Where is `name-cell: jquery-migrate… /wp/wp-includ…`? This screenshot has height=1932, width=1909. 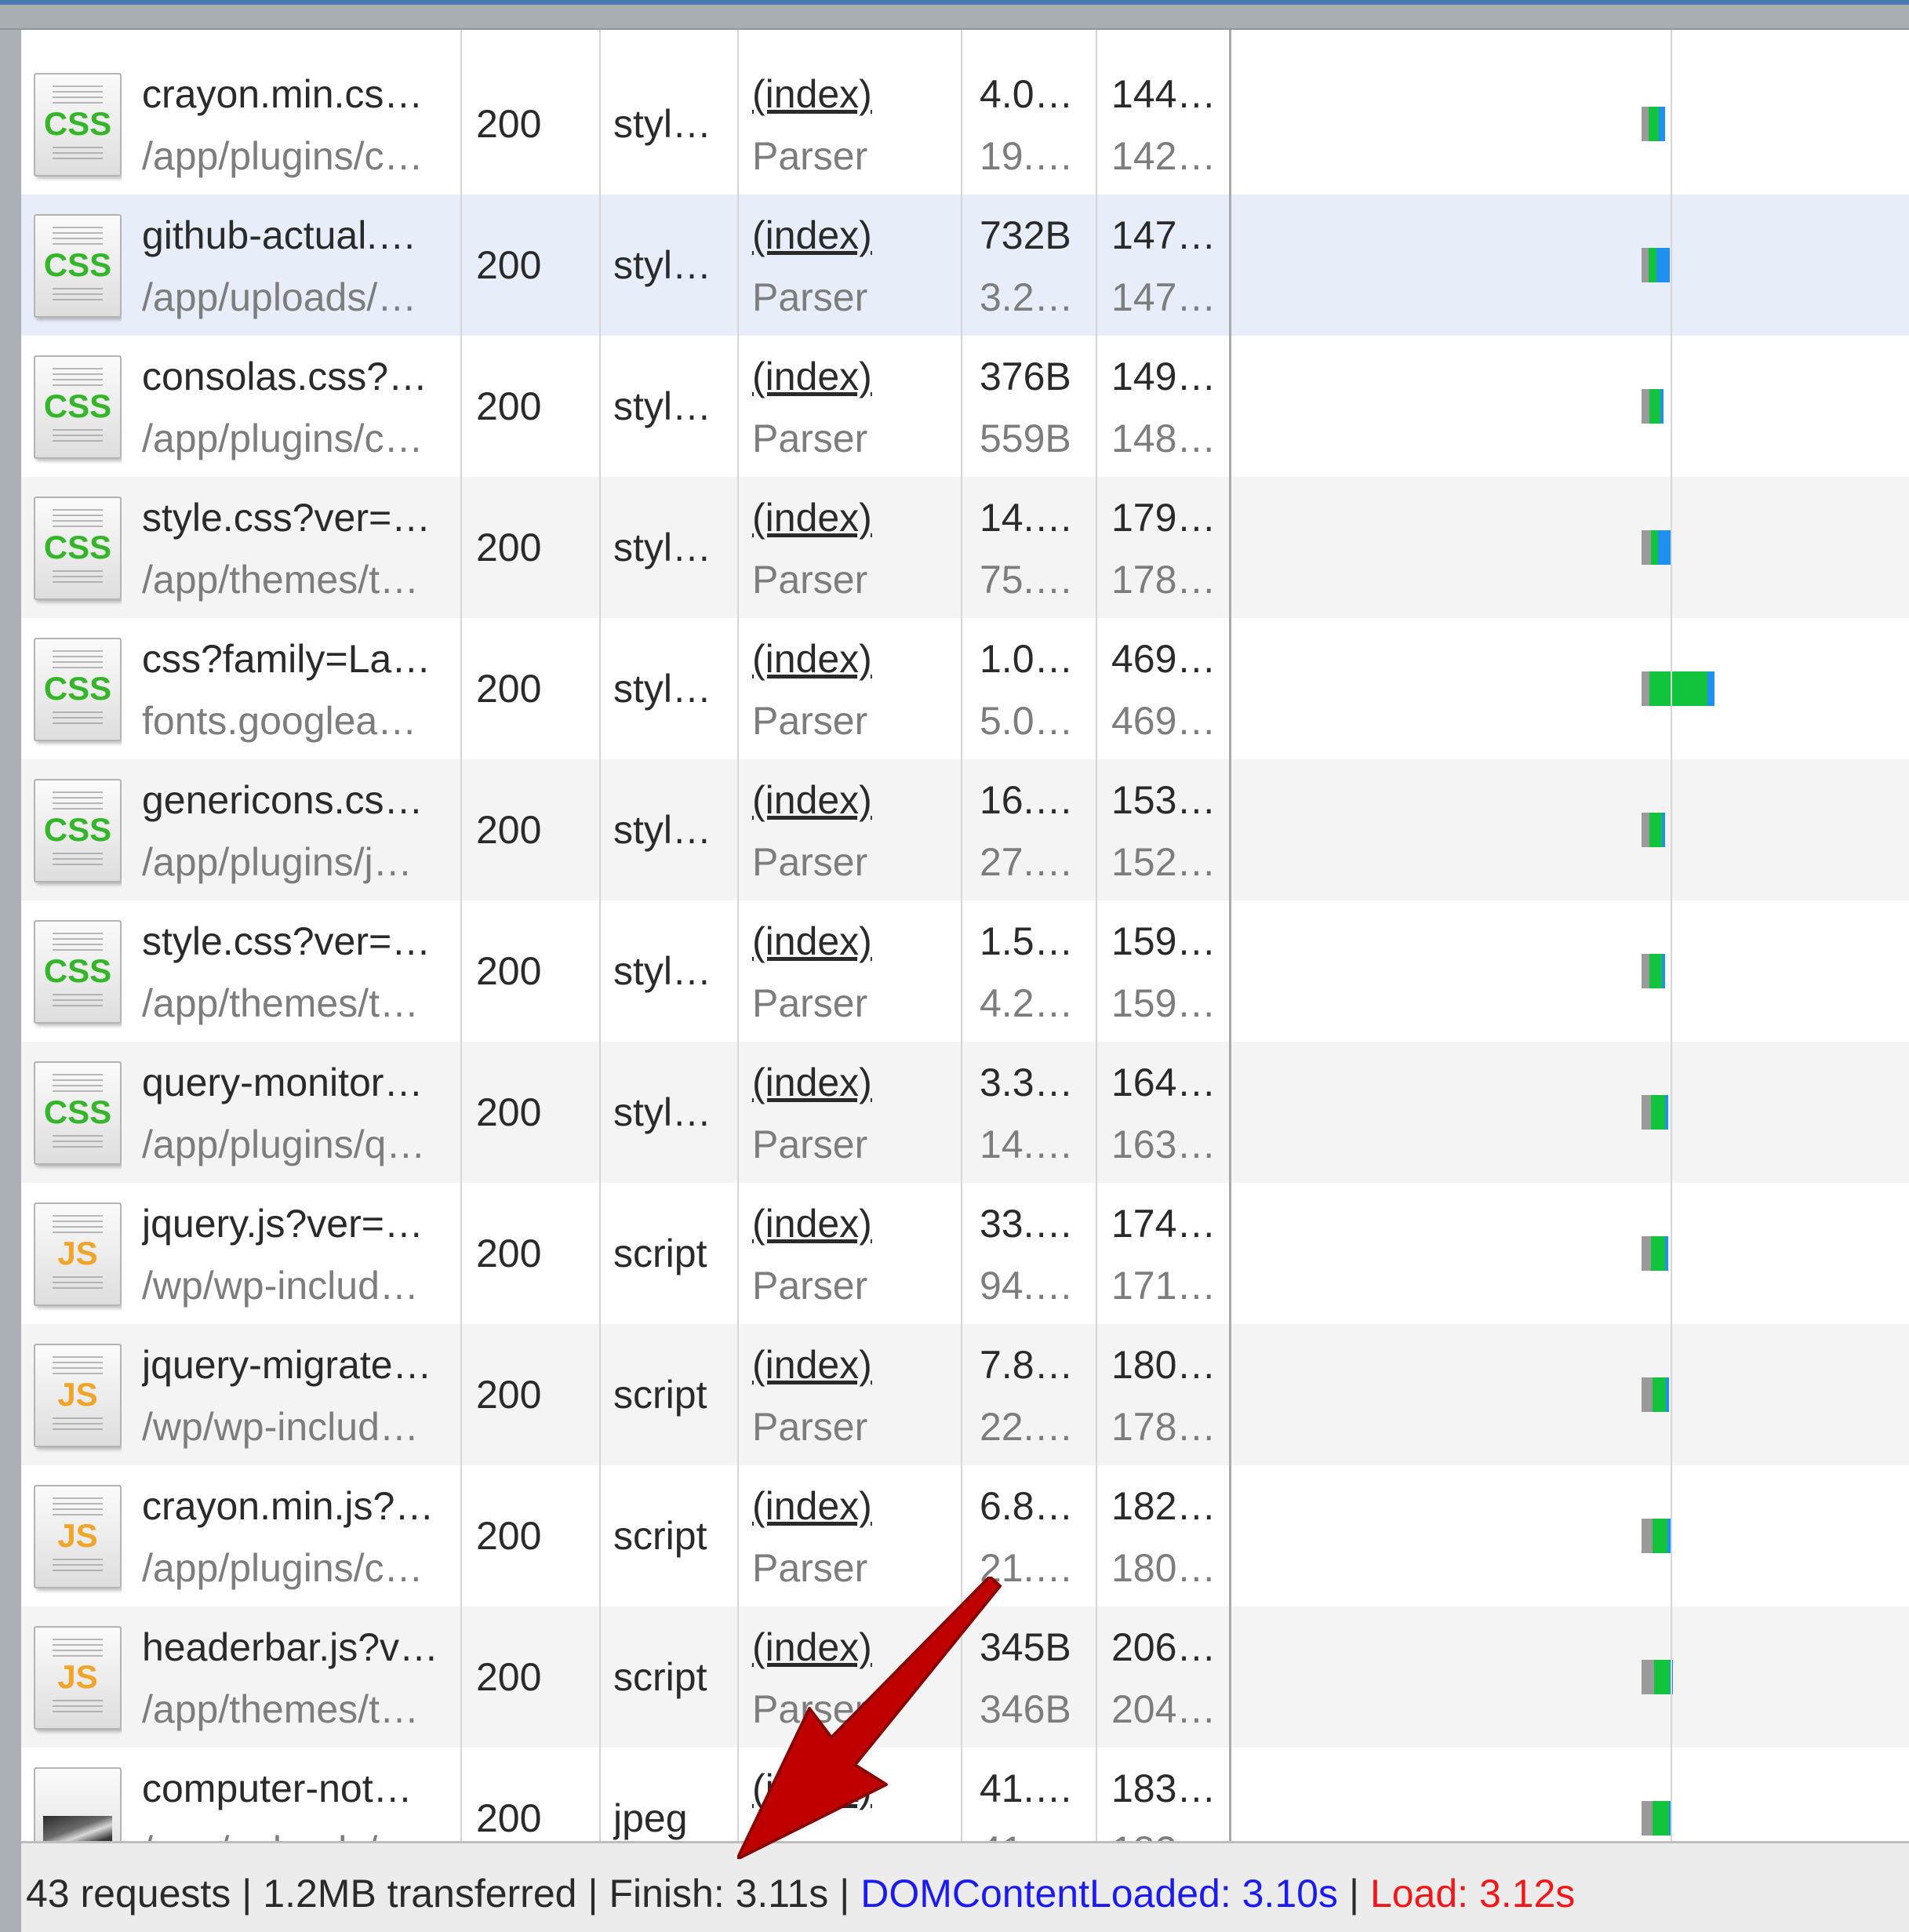
name-cell: jquery-migrate… /wp/wp-includ… is located at coordinates (306, 1394).